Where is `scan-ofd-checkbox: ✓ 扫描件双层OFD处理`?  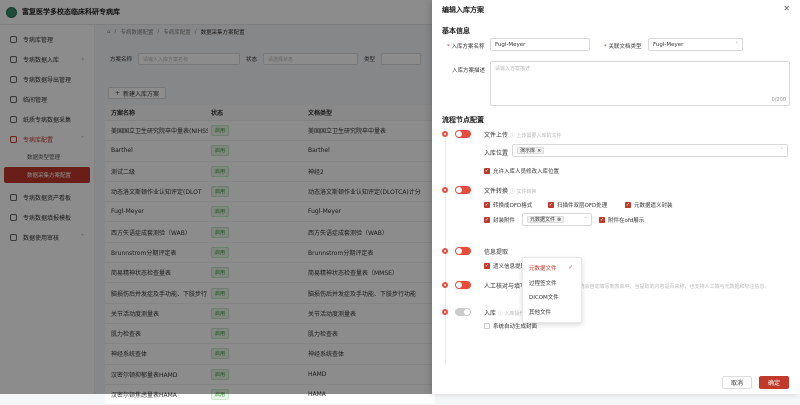
scan-ofd-checkbox: ✓ 扫描件双层OFD处理 is located at coordinates (577, 205).